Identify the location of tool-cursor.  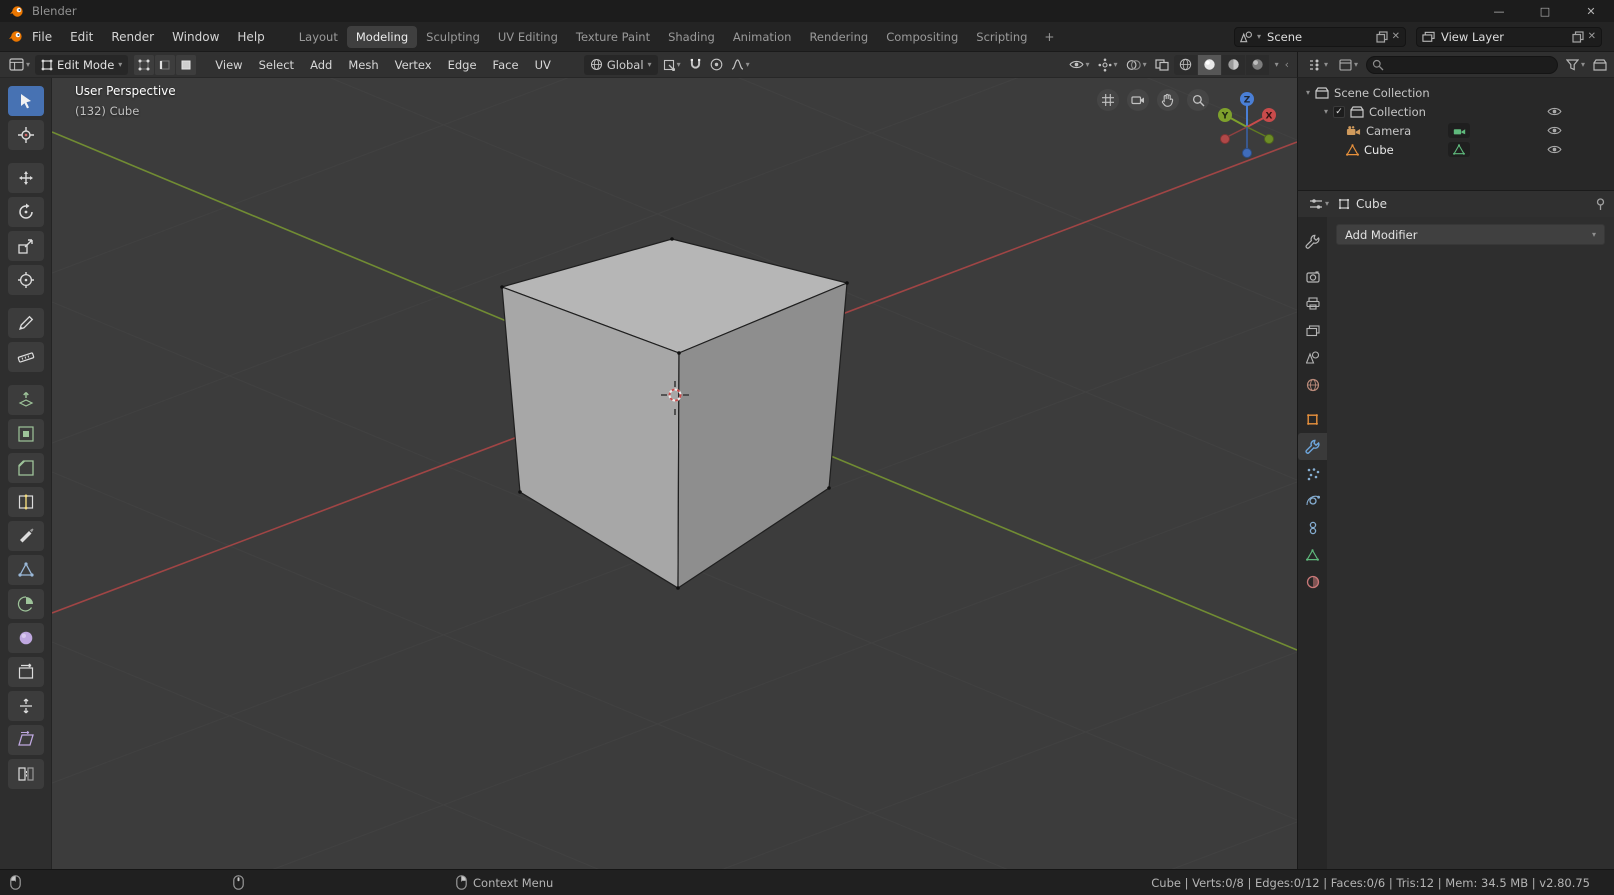
(25, 135).